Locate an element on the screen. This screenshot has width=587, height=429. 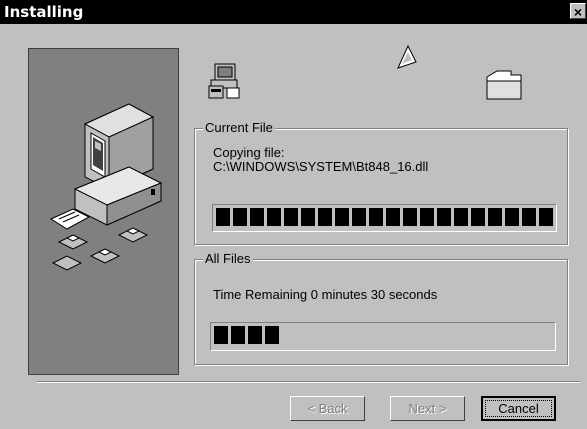
cancel-button-label: Cancel is located at coordinates (518, 408).